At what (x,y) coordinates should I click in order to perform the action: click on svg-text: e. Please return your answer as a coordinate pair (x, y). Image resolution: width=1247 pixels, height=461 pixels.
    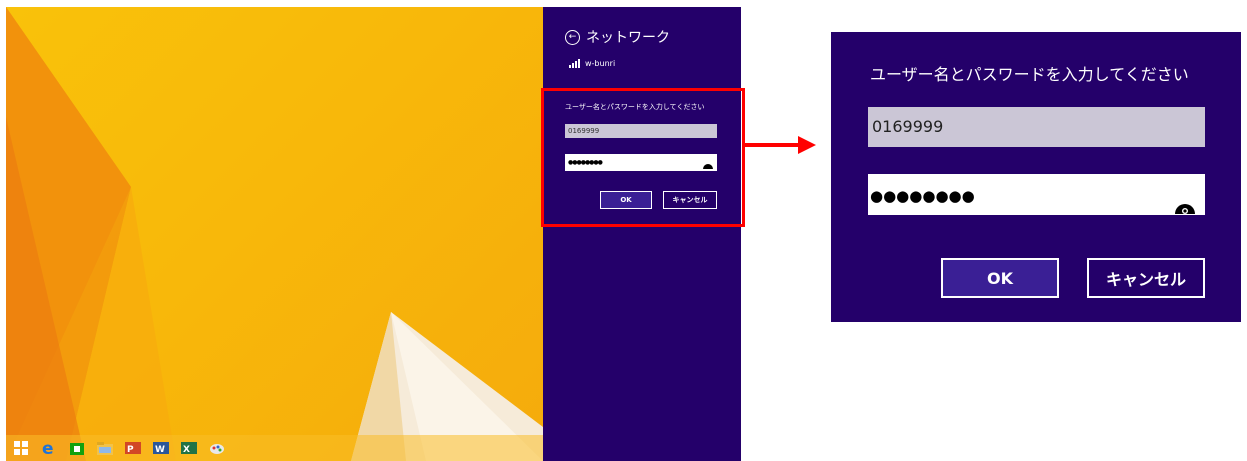
    Looking at the image, I should click on (48, 448).